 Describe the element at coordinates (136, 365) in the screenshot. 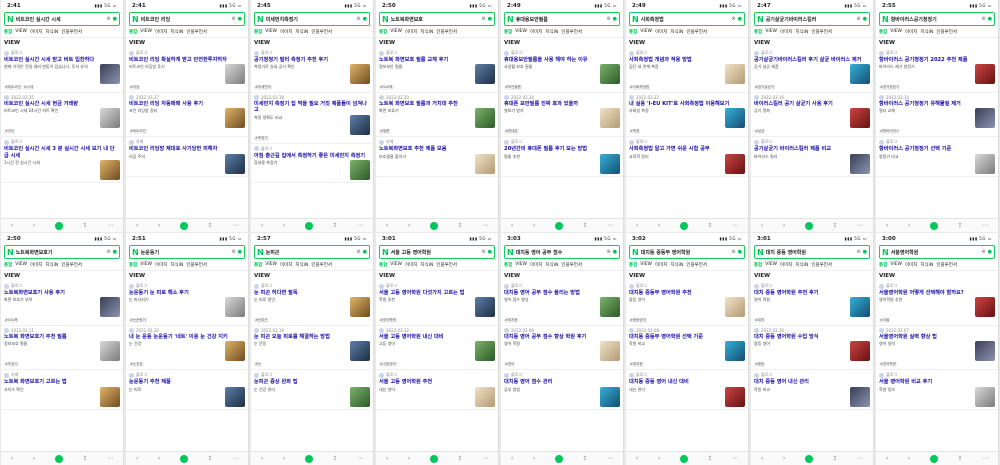

I see `hashtag: #눈건강` at that location.